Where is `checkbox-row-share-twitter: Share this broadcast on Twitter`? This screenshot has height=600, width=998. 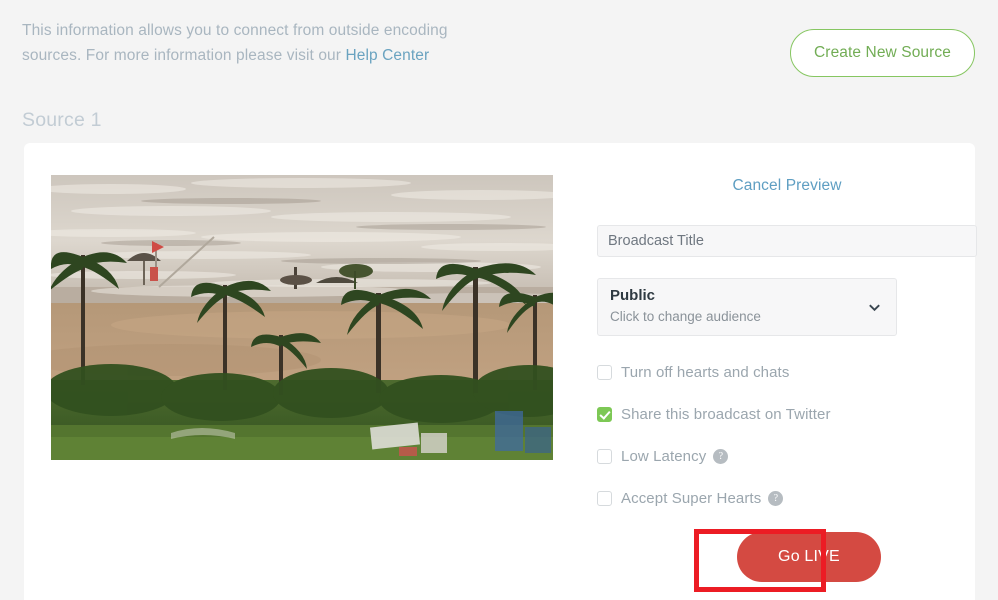 checkbox-row-share-twitter: Share this broadcast on Twitter is located at coordinates (714, 414).